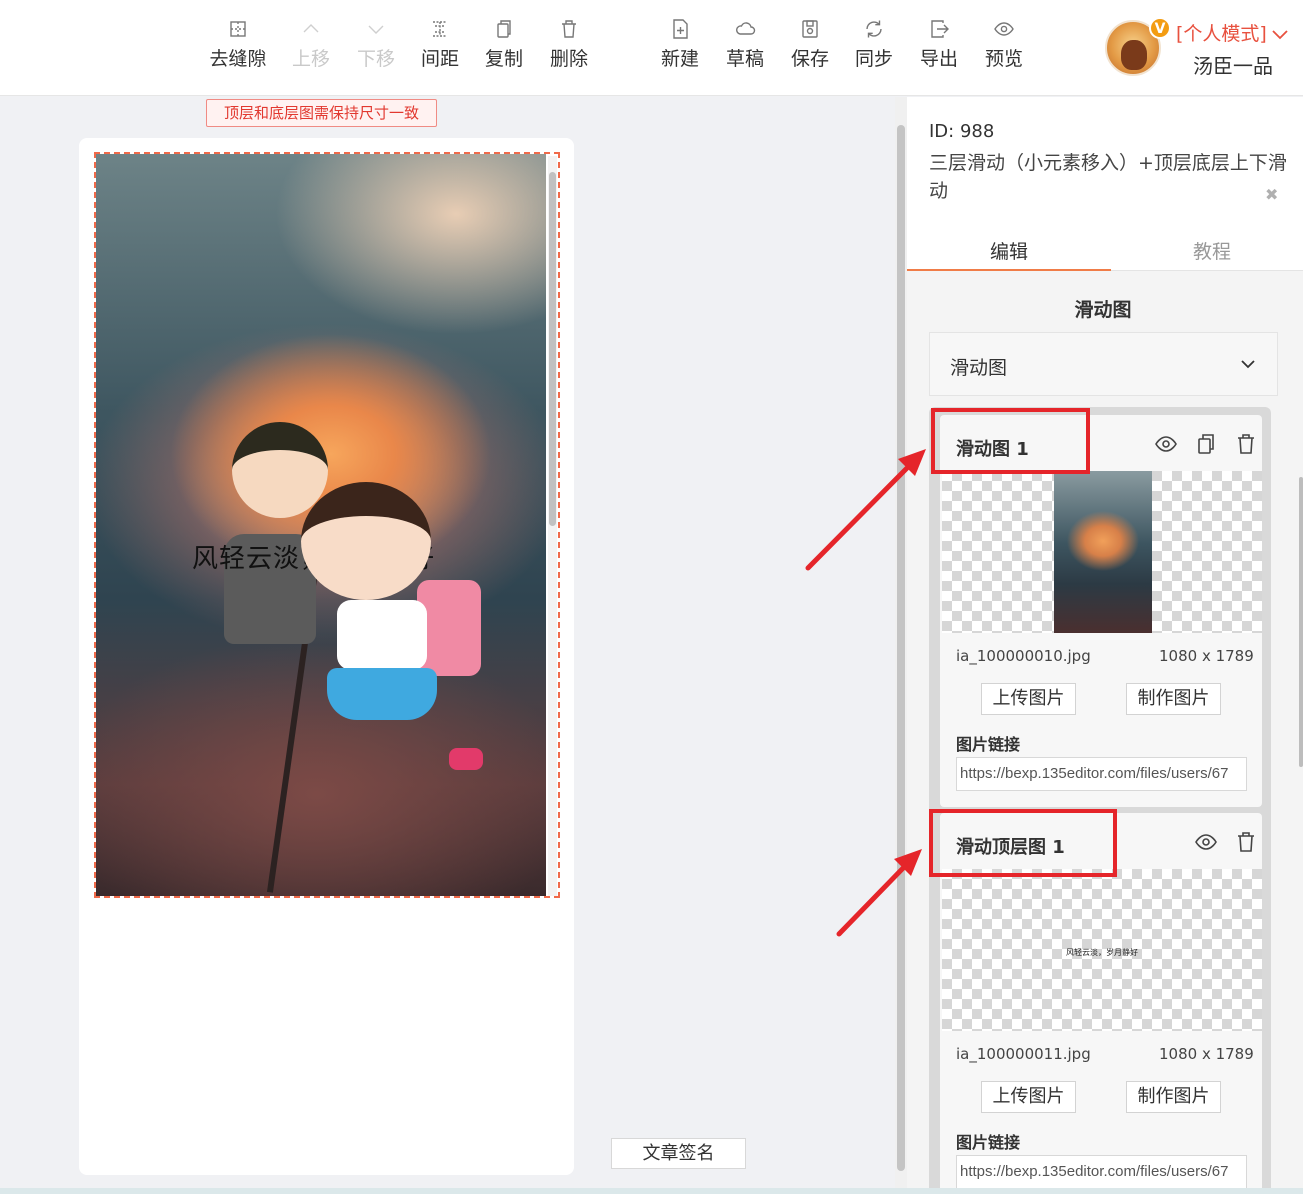 This screenshot has width=1303, height=1194. Describe the element at coordinates (568, 59) in the screenshot. I see `delete-label: 删除` at that location.